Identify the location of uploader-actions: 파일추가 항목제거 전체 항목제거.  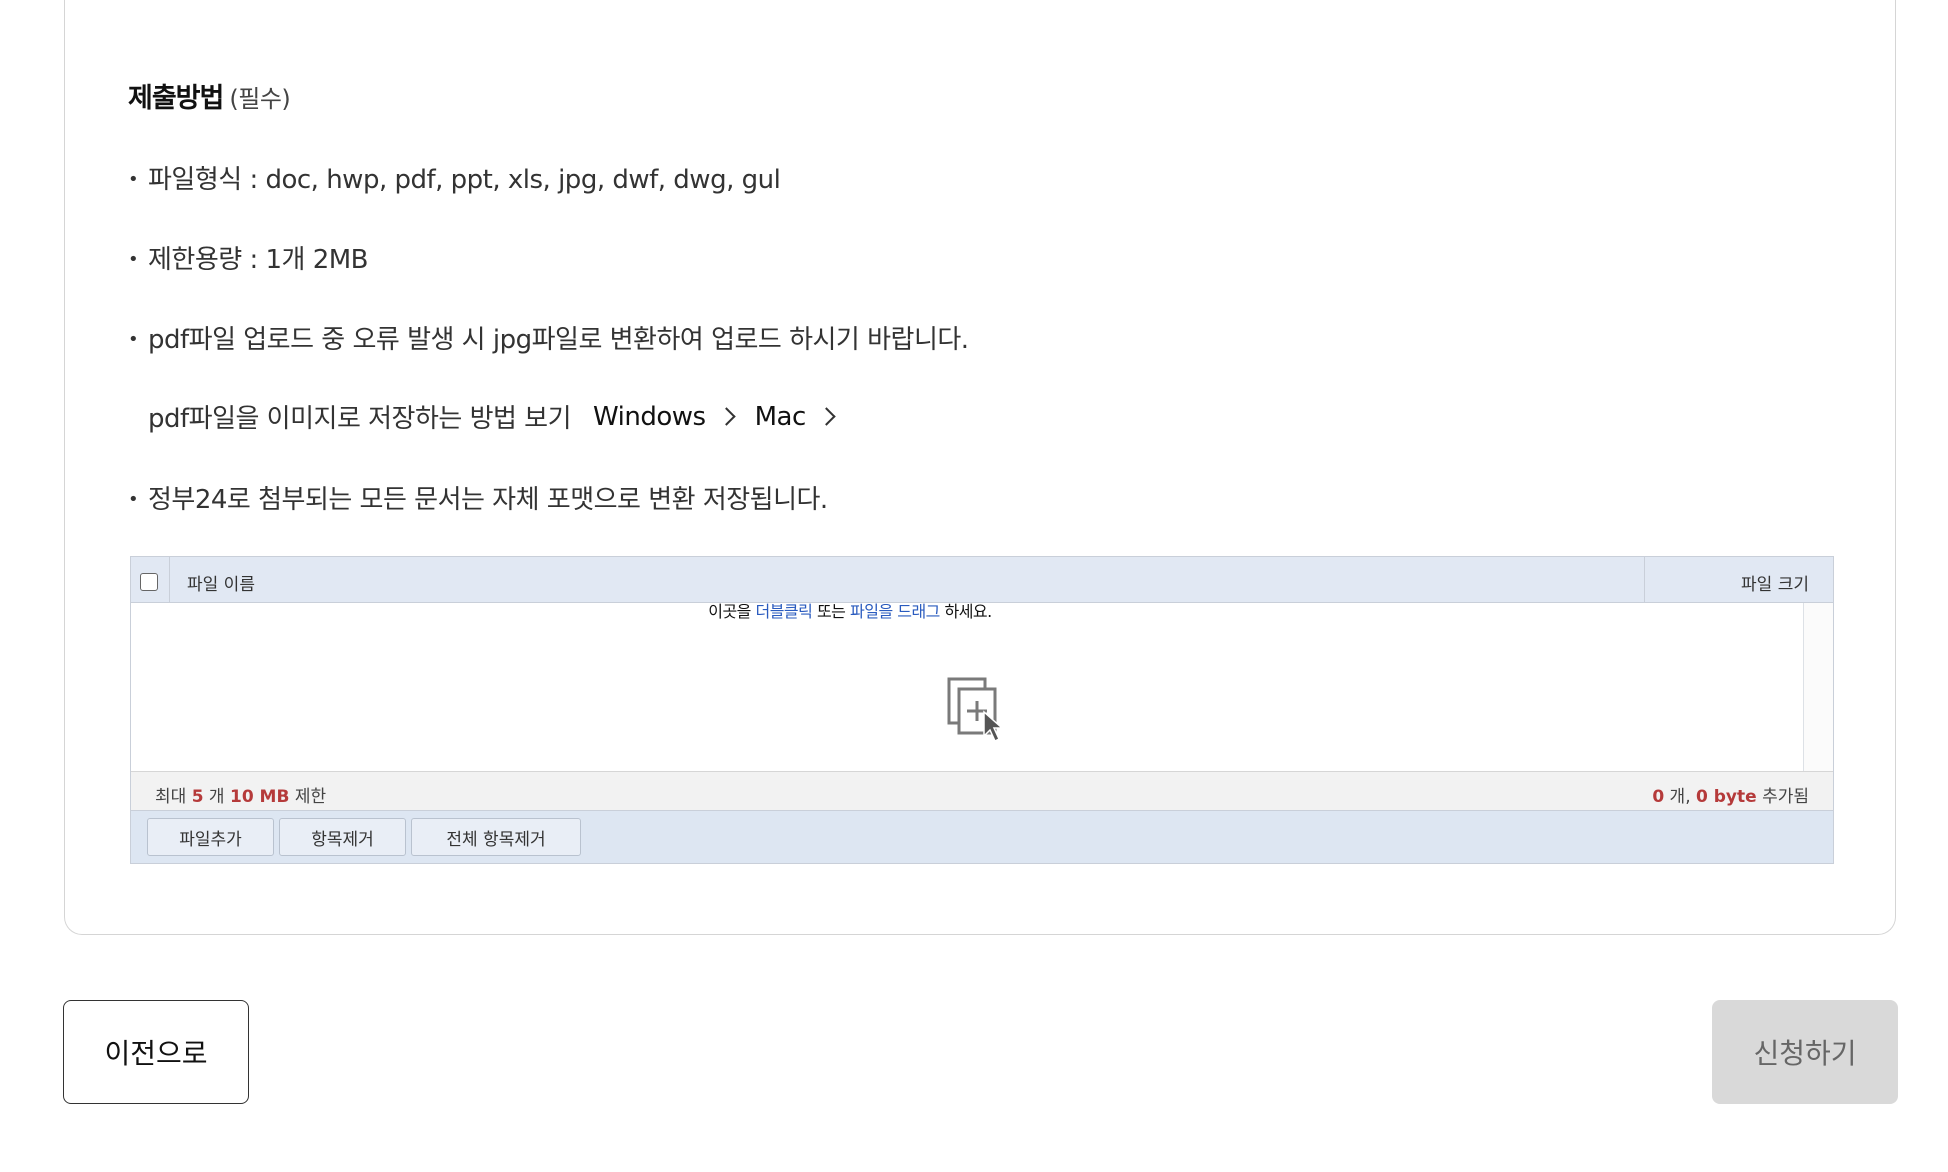
(982, 837).